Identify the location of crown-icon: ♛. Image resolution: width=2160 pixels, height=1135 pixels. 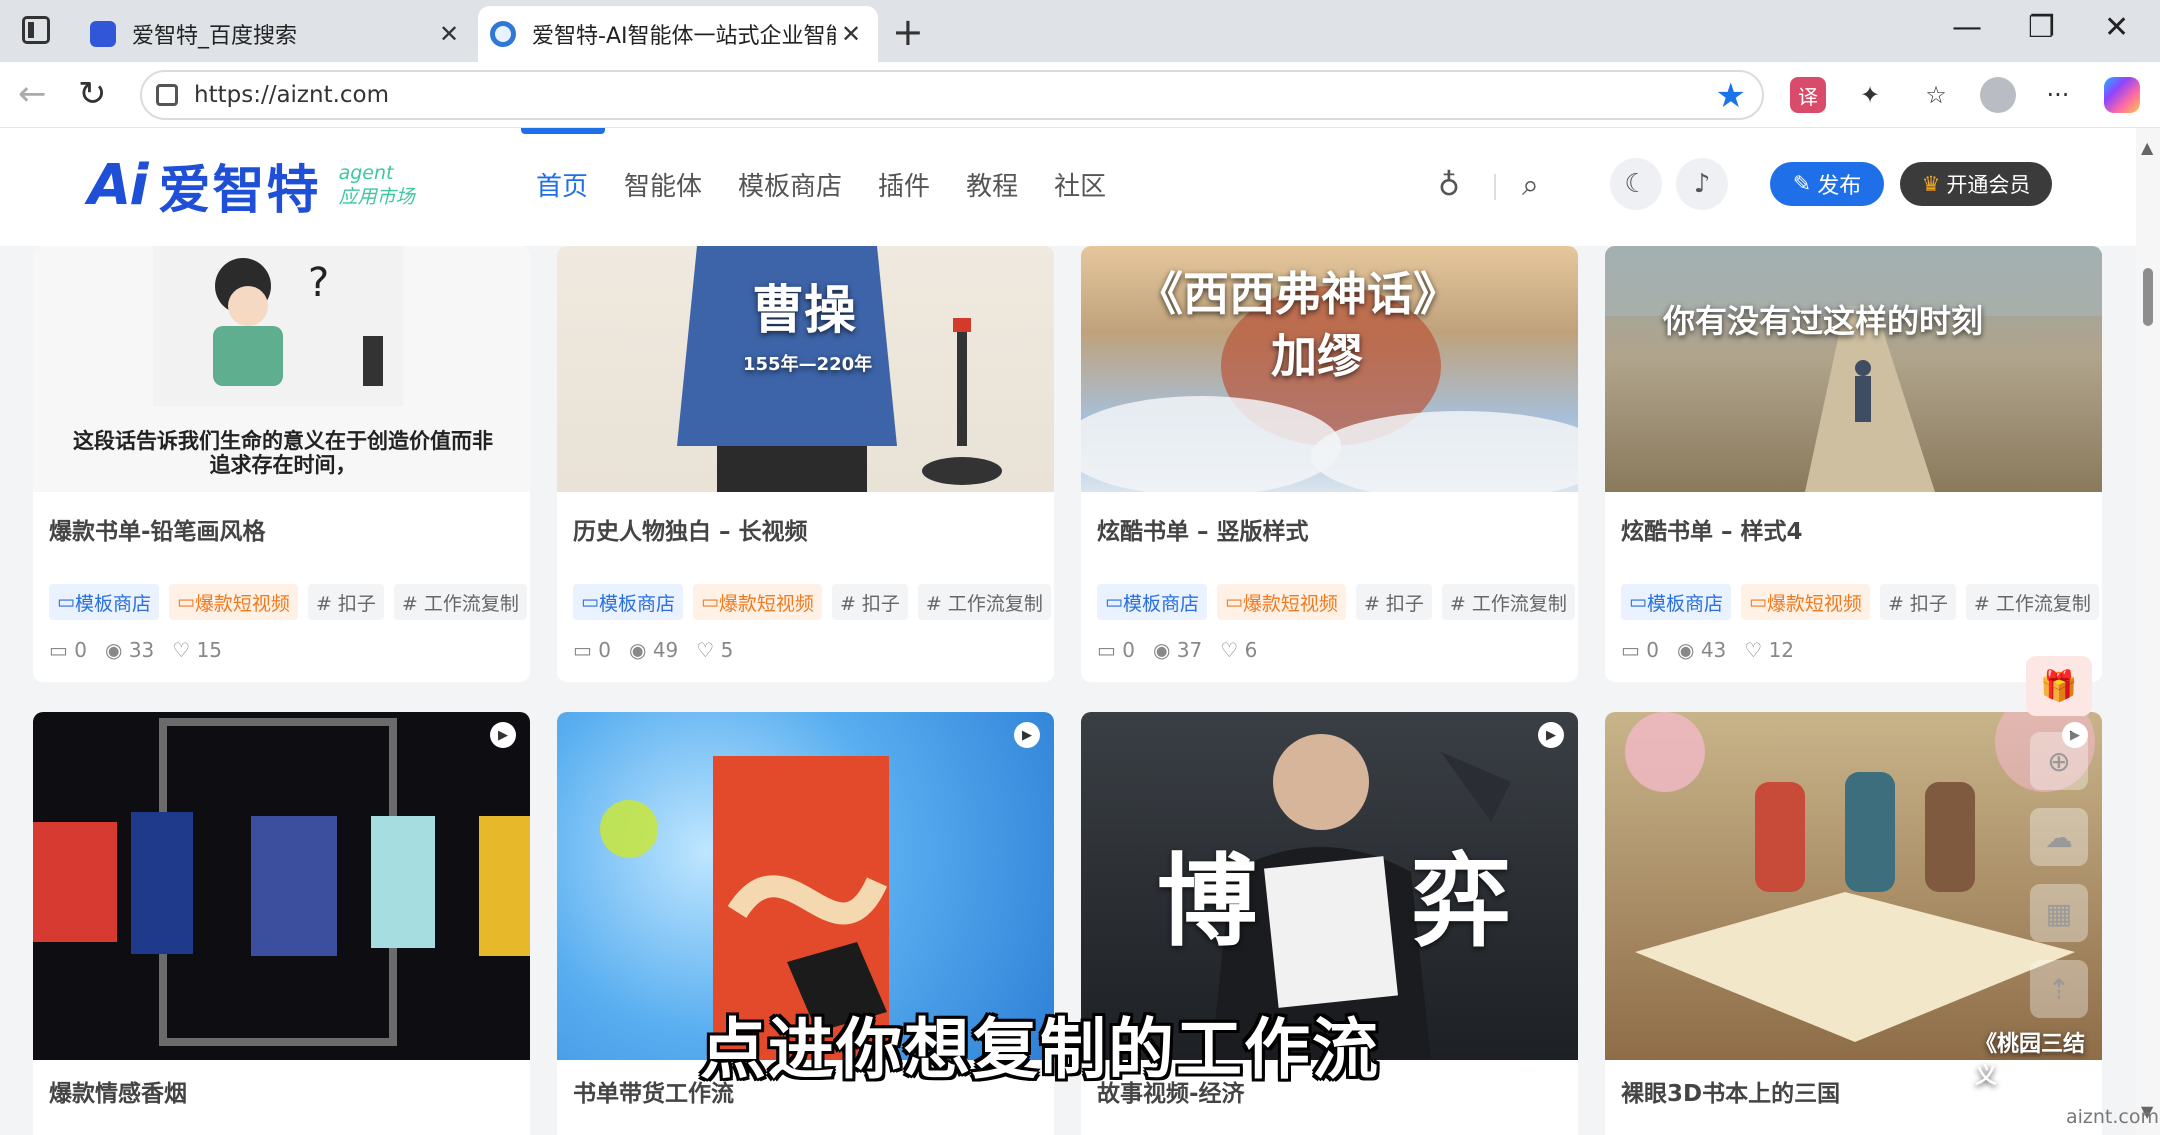
(1931, 184).